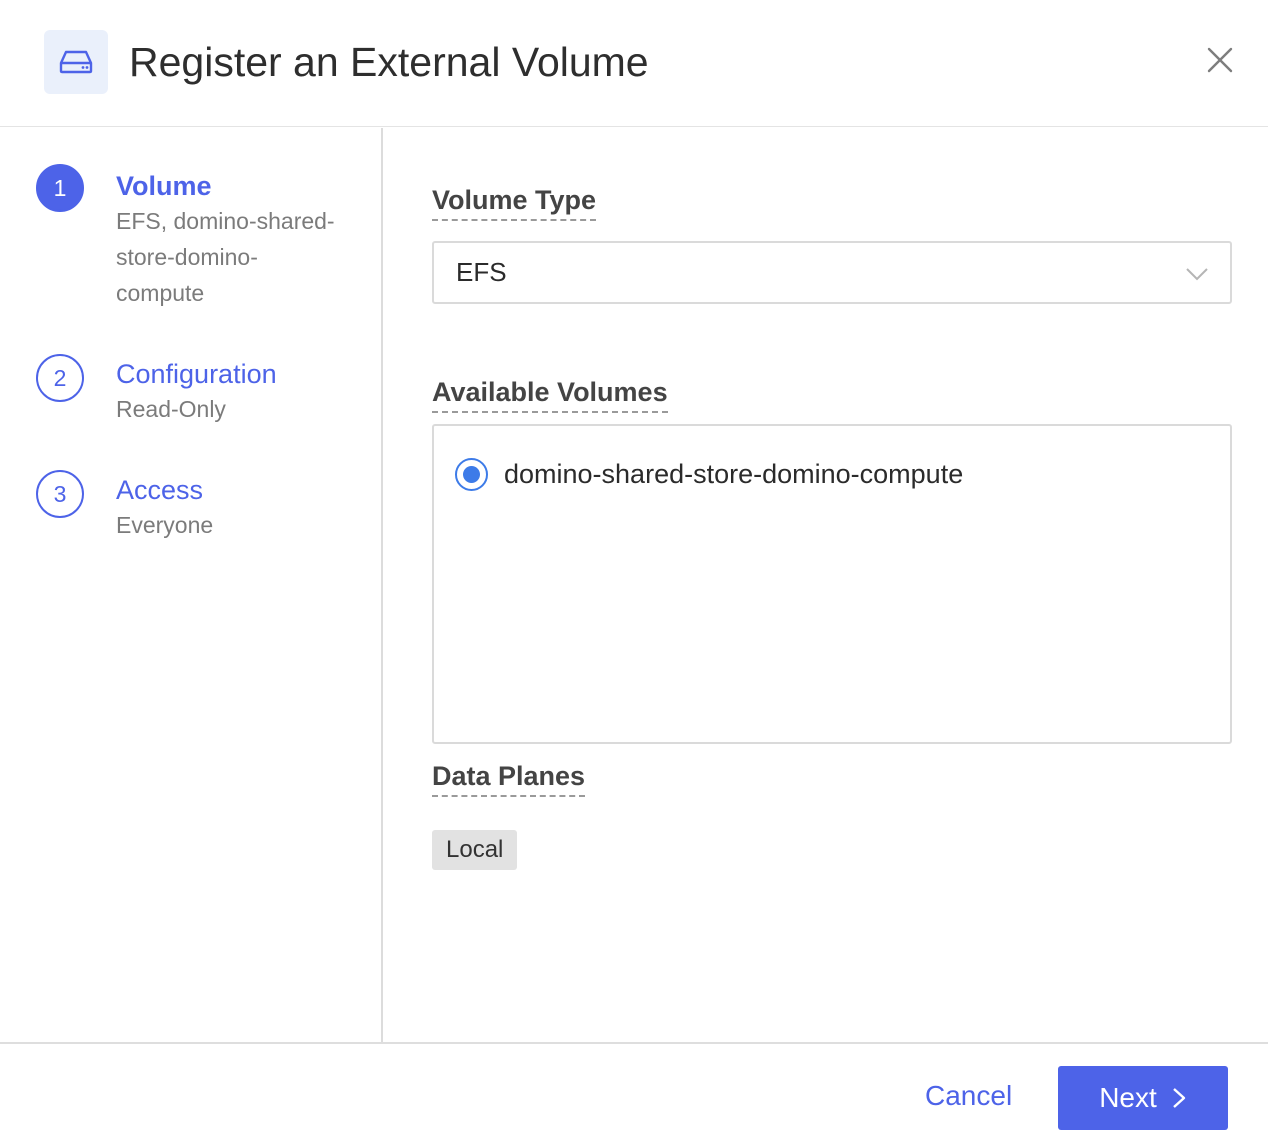 This screenshot has width=1268, height=1146. I want to click on step-subtitle: Read-Only, so click(171, 409).